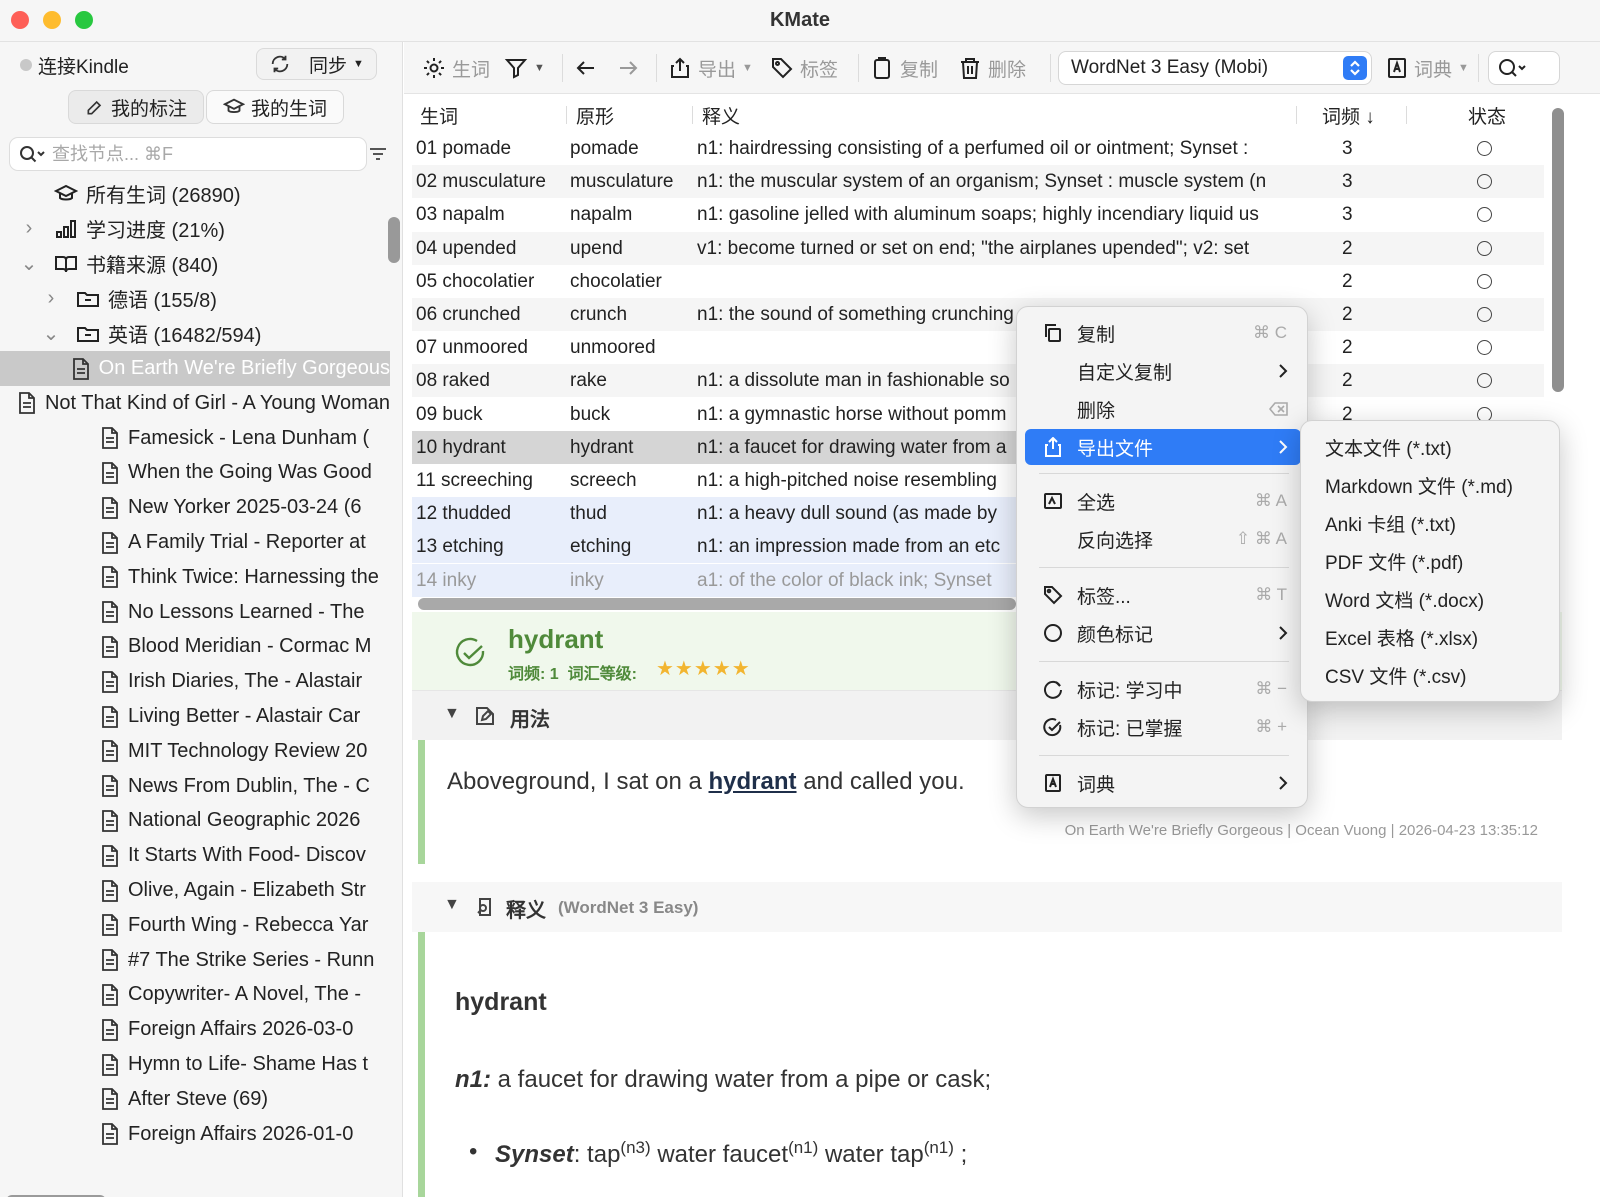 The image size is (1600, 1197). I want to click on table-search-field, so click(1524, 68).